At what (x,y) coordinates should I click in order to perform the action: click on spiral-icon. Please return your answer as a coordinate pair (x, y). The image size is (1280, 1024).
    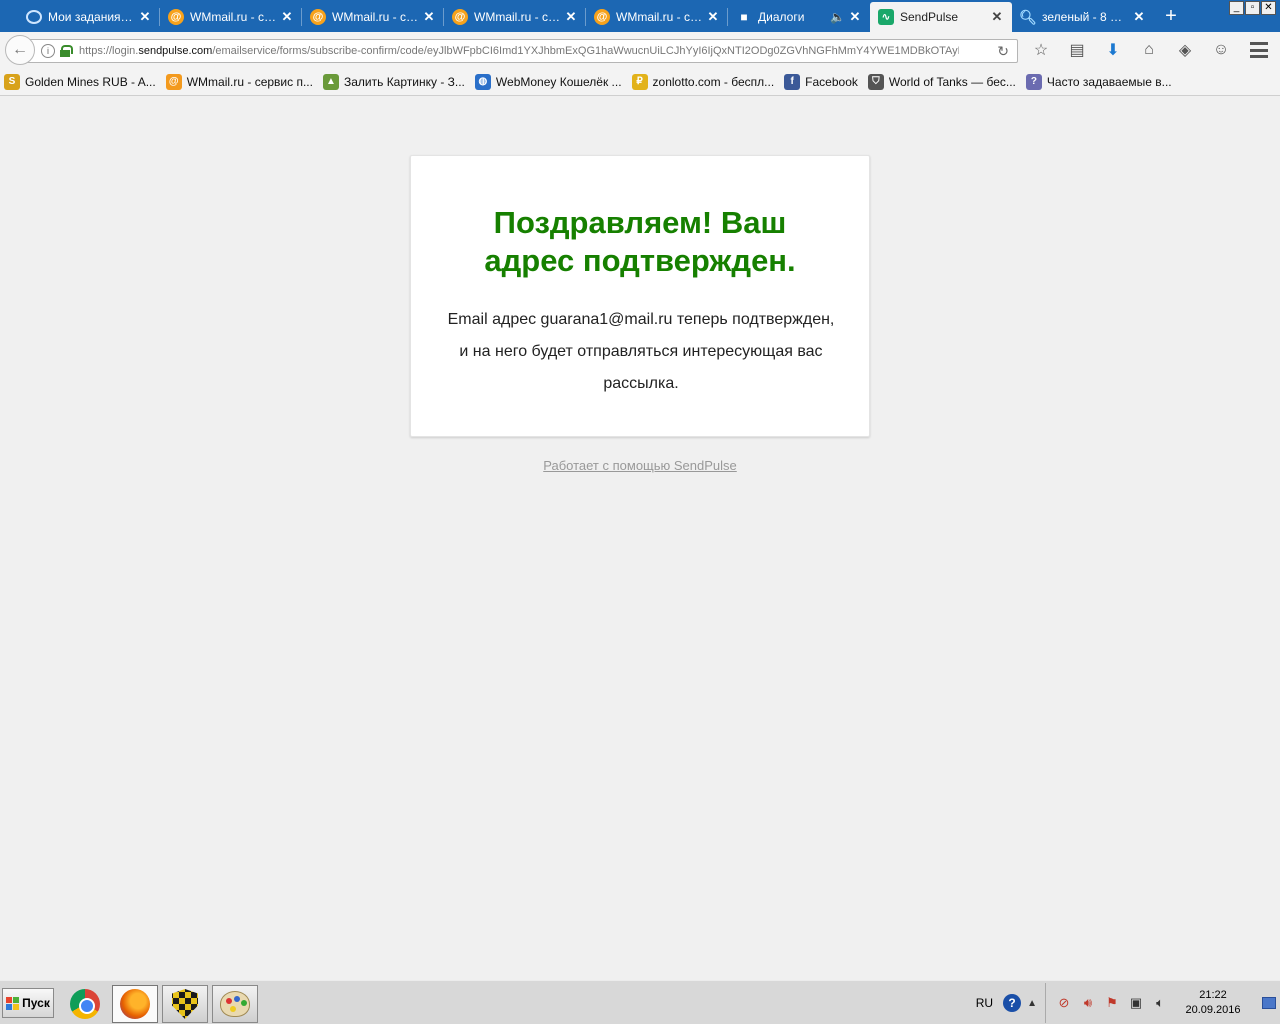
    Looking at the image, I should click on (34, 17).